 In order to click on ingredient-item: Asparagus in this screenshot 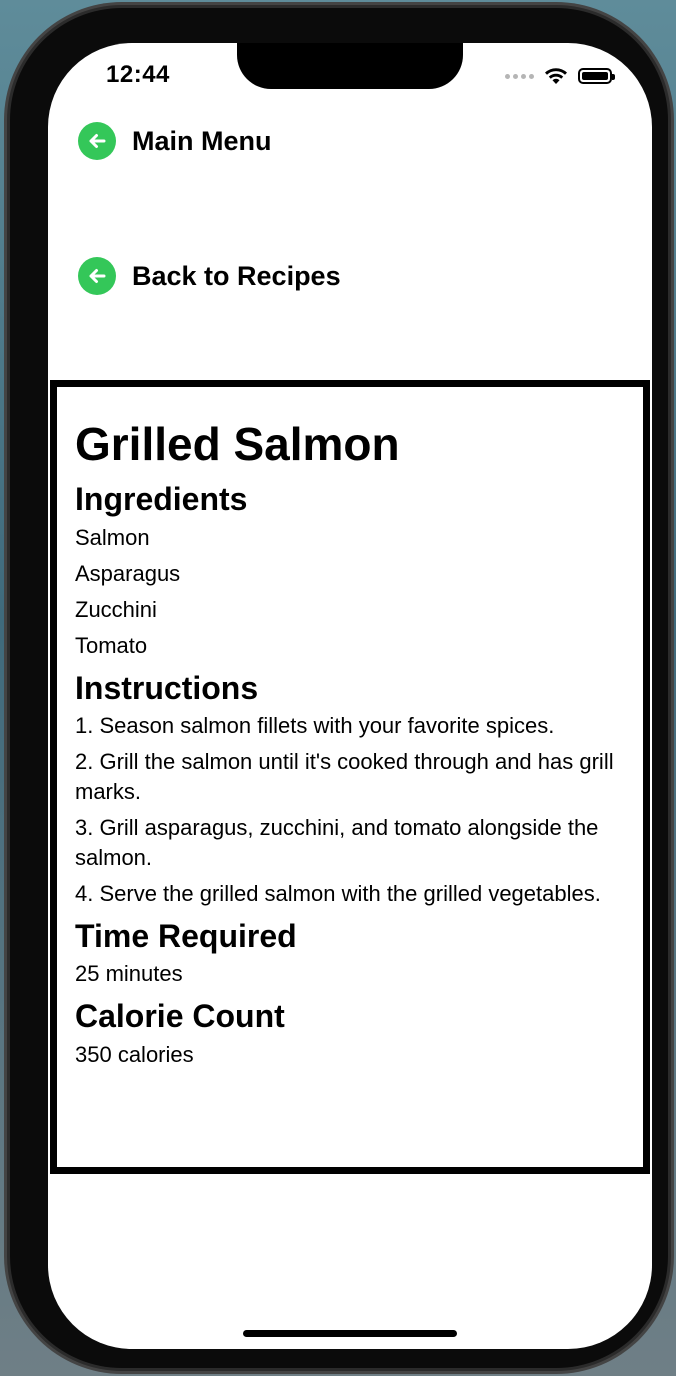, I will do `click(128, 573)`.